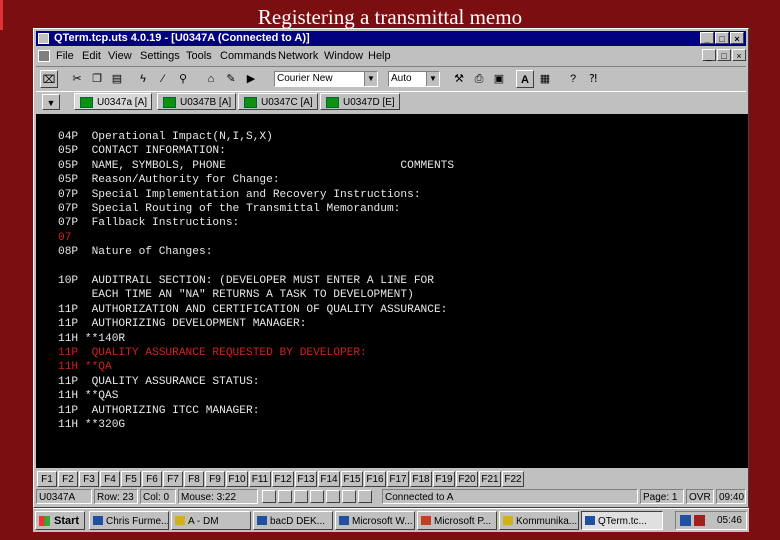  What do you see at coordinates (260, 479) in the screenshot?
I see `fkey-f11: F11` at bounding box center [260, 479].